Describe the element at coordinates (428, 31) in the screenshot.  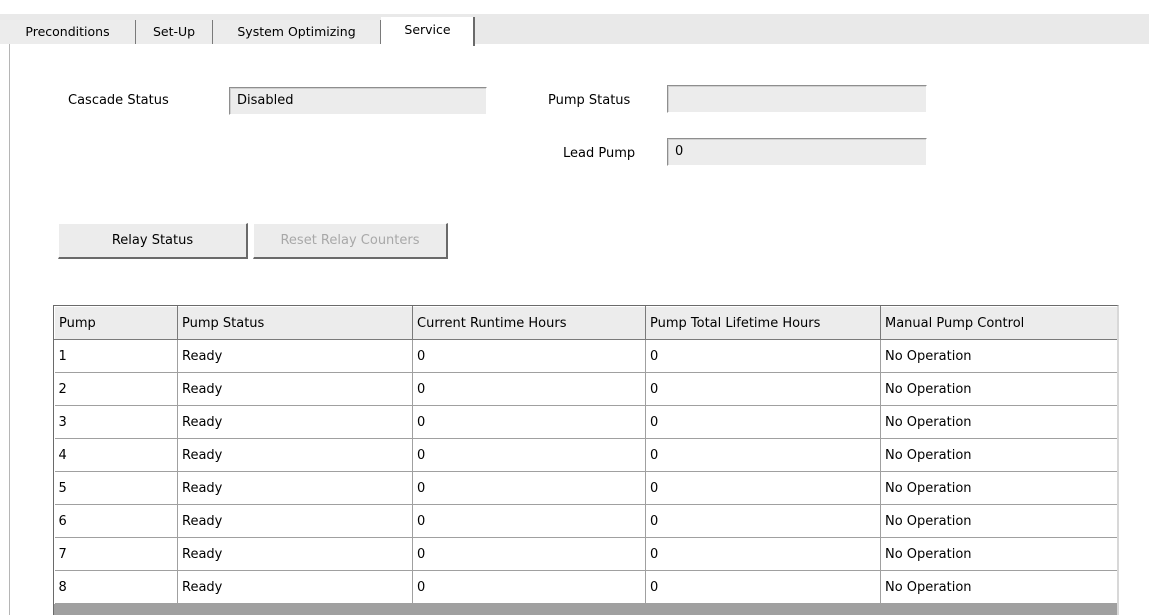
I see `tab-service: Service` at that location.